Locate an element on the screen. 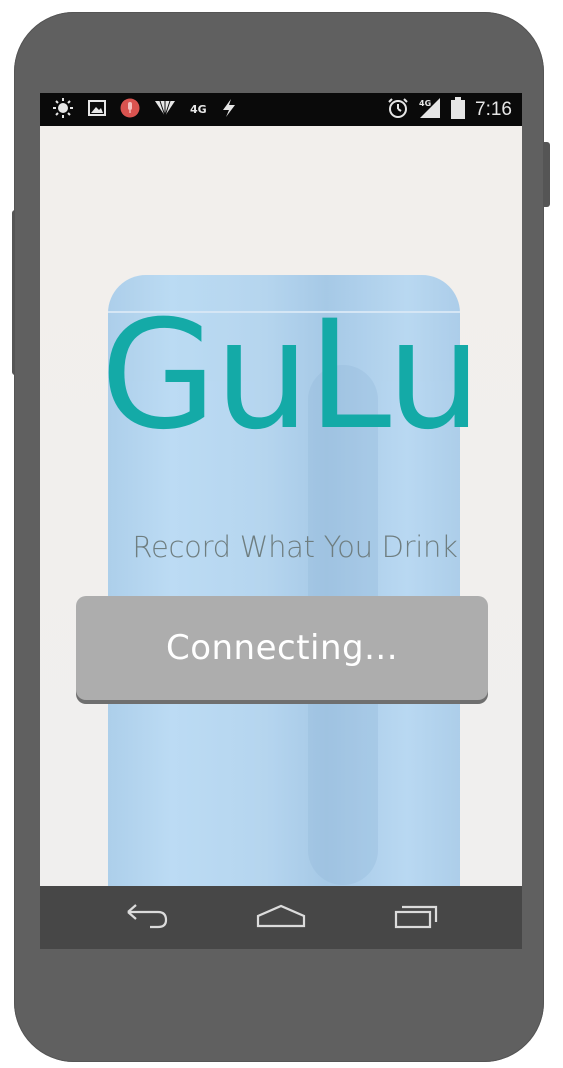  home-button is located at coordinates (281, 917).